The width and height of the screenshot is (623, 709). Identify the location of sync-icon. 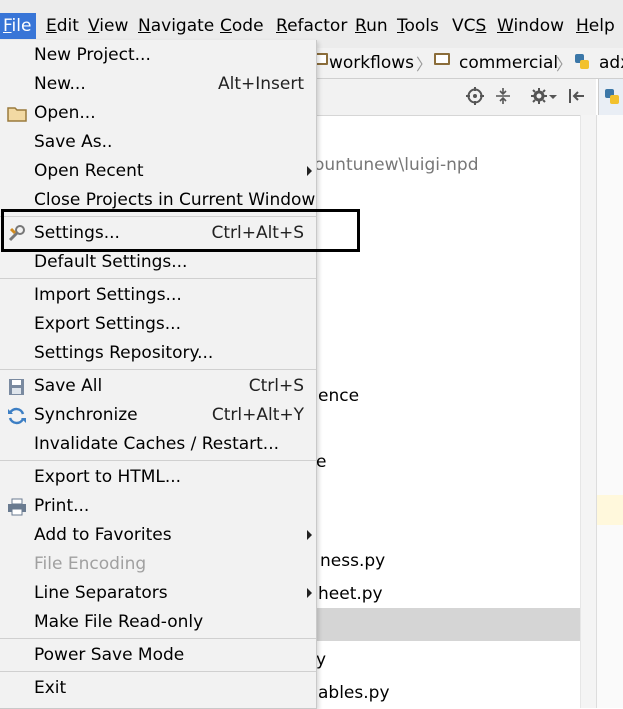
(17, 416).